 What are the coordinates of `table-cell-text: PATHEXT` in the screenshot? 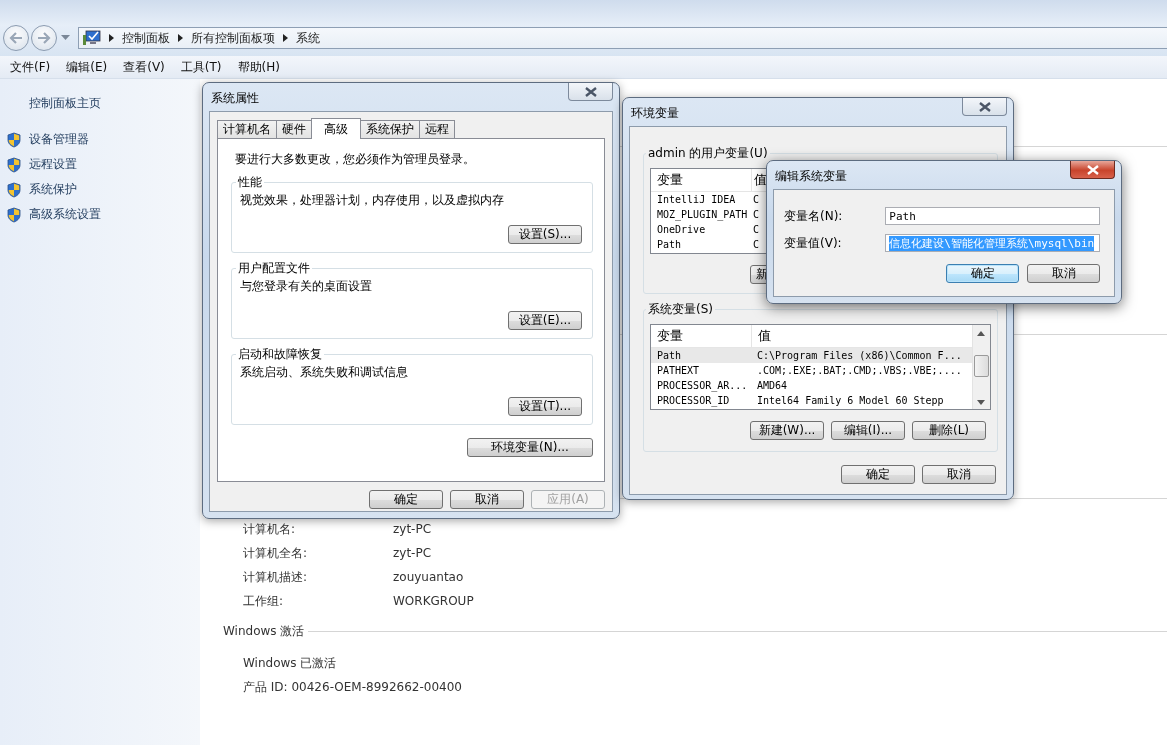 It's located at (678, 370).